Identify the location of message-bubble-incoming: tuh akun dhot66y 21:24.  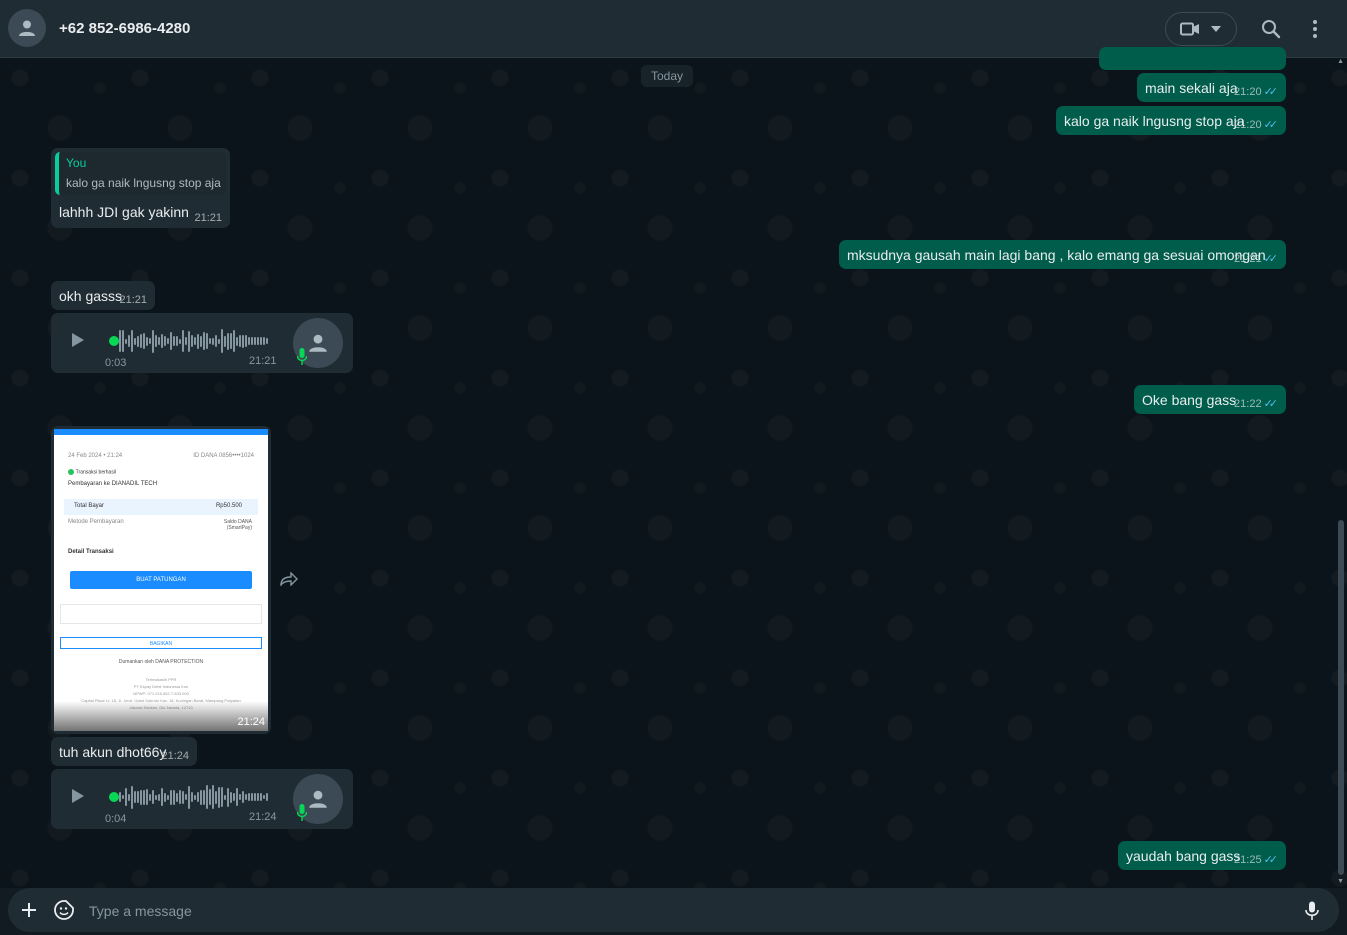
(124, 751).